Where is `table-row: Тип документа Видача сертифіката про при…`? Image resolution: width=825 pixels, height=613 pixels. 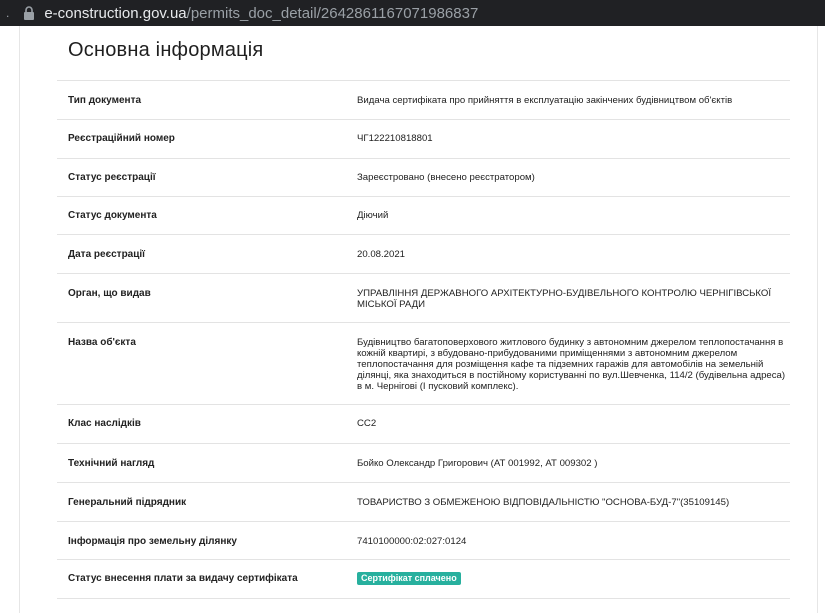
table-row: Тип документа Видача сертифіката про при… is located at coordinates (423, 99).